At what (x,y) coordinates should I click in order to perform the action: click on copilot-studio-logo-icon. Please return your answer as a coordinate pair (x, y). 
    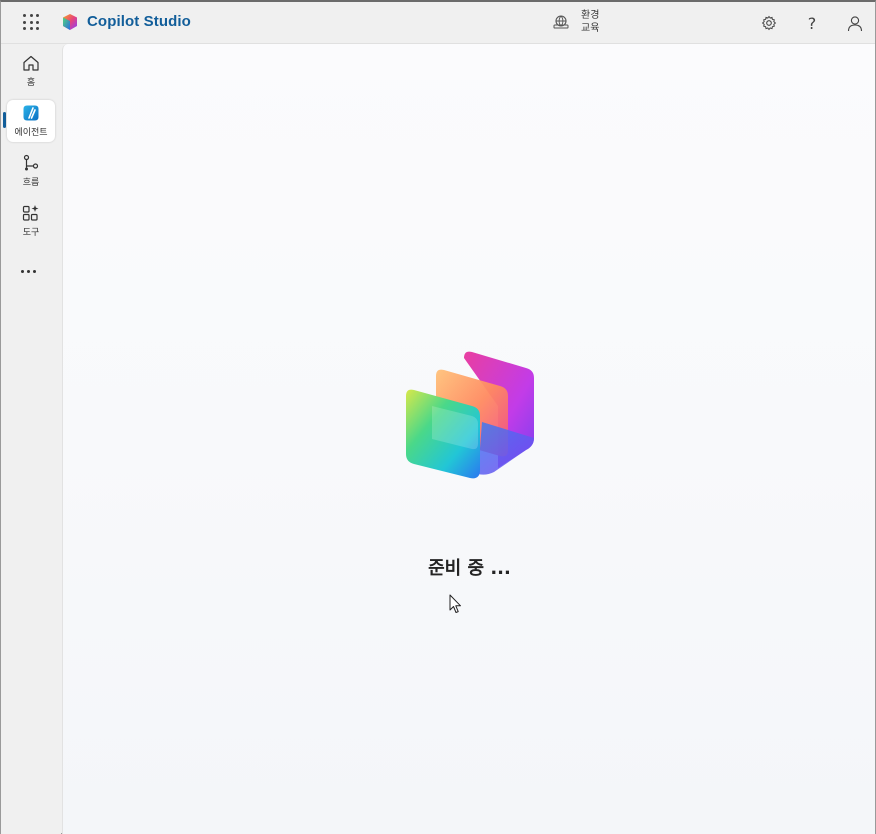
    Looking at the image, I should click on (70, 22).